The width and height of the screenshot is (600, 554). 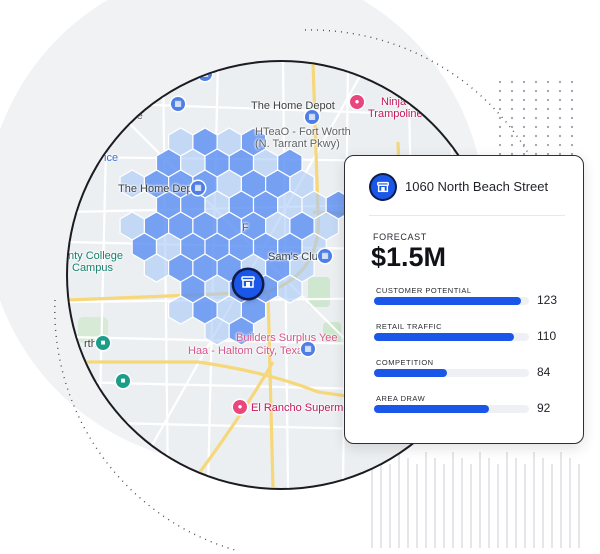 I want to click on map-label-home-depot: The Home Depot, so click(x=293, y=106).